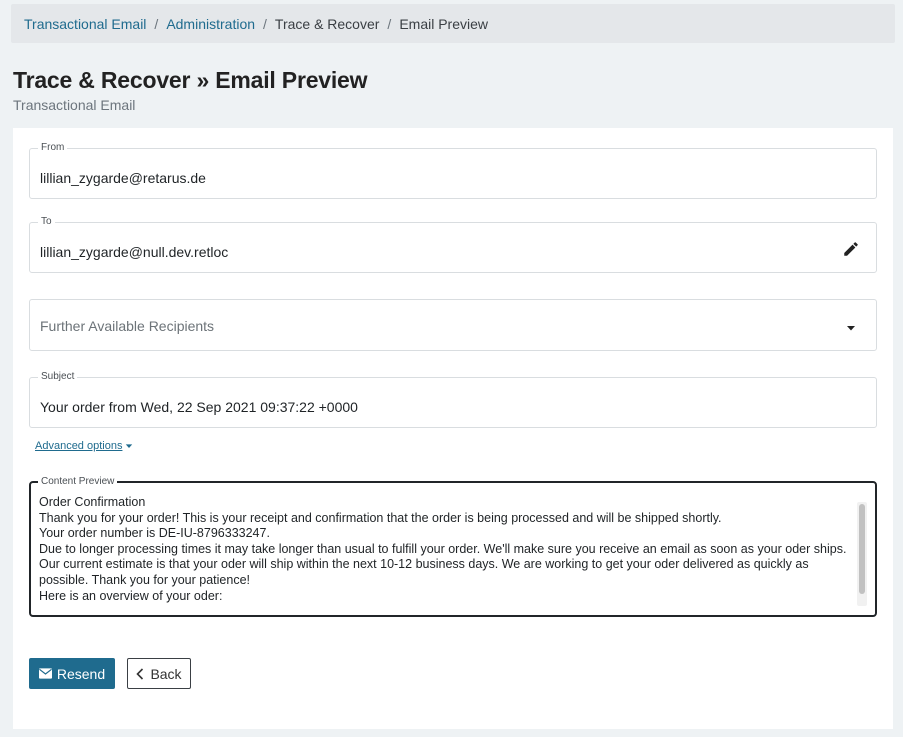 This screenshot has width=903, height=737. Describe the element at coordinates (131, 595) in the screenshot. I see `content-line: Here is an overview of your oder:` at that location.